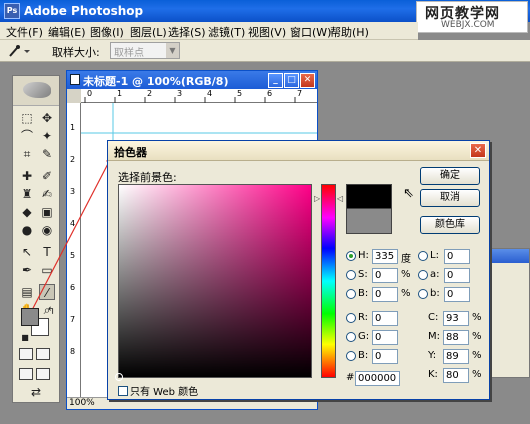  I want to click on clone-stamp-tool-icon: ♜, so click(27, 194).